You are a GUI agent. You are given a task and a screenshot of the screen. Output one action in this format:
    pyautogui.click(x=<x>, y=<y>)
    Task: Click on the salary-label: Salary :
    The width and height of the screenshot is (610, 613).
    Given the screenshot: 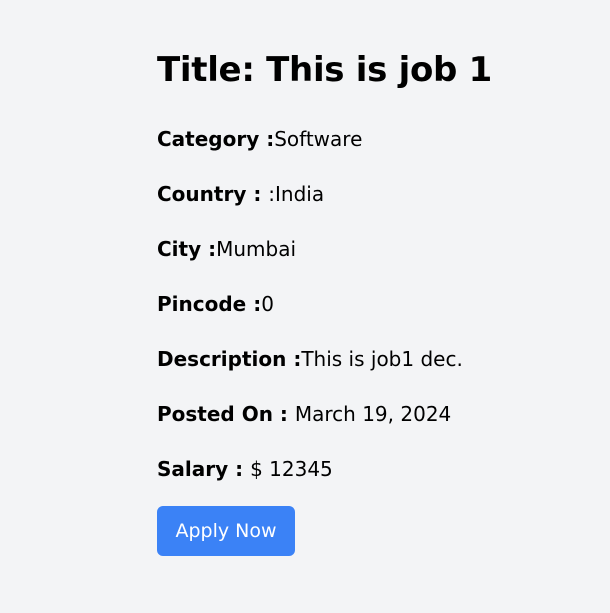 What is the action you would take?
    pyautogui.click(x=204, y=469)
    